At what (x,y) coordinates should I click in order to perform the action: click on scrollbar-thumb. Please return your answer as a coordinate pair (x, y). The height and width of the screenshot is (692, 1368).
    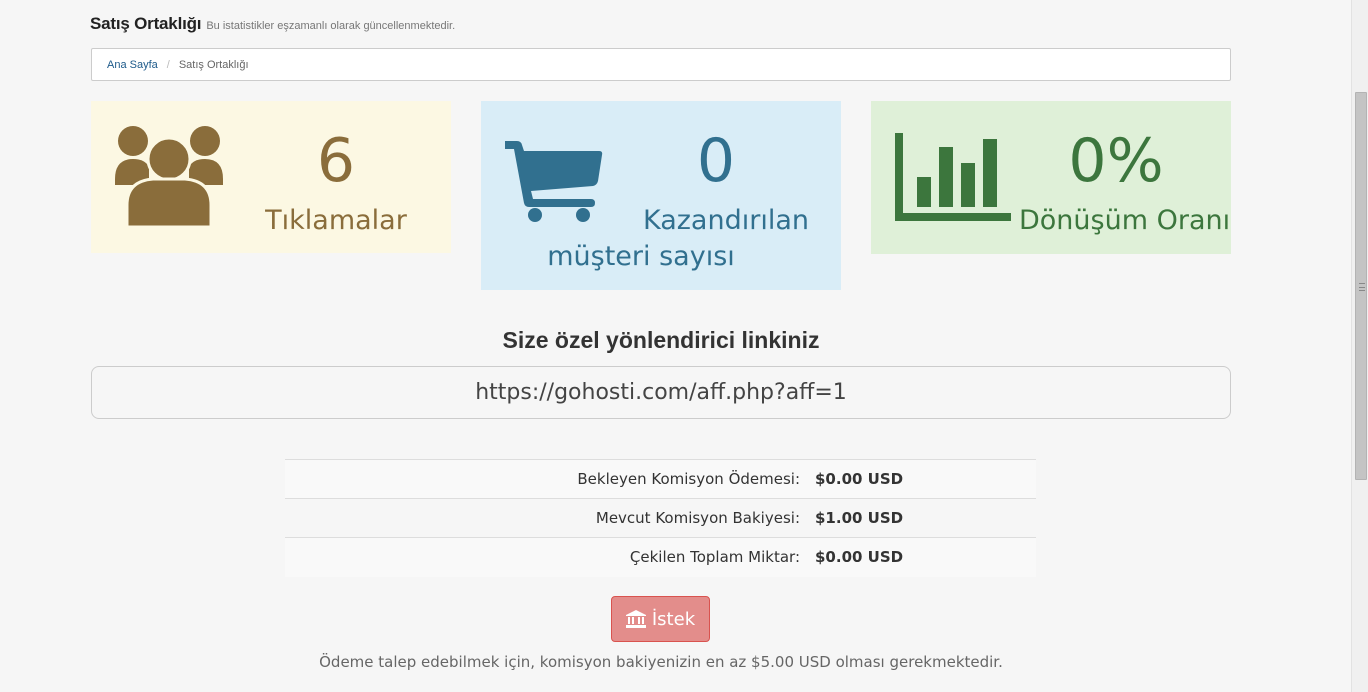
    Looking at the image, I should click on (1361, 286).